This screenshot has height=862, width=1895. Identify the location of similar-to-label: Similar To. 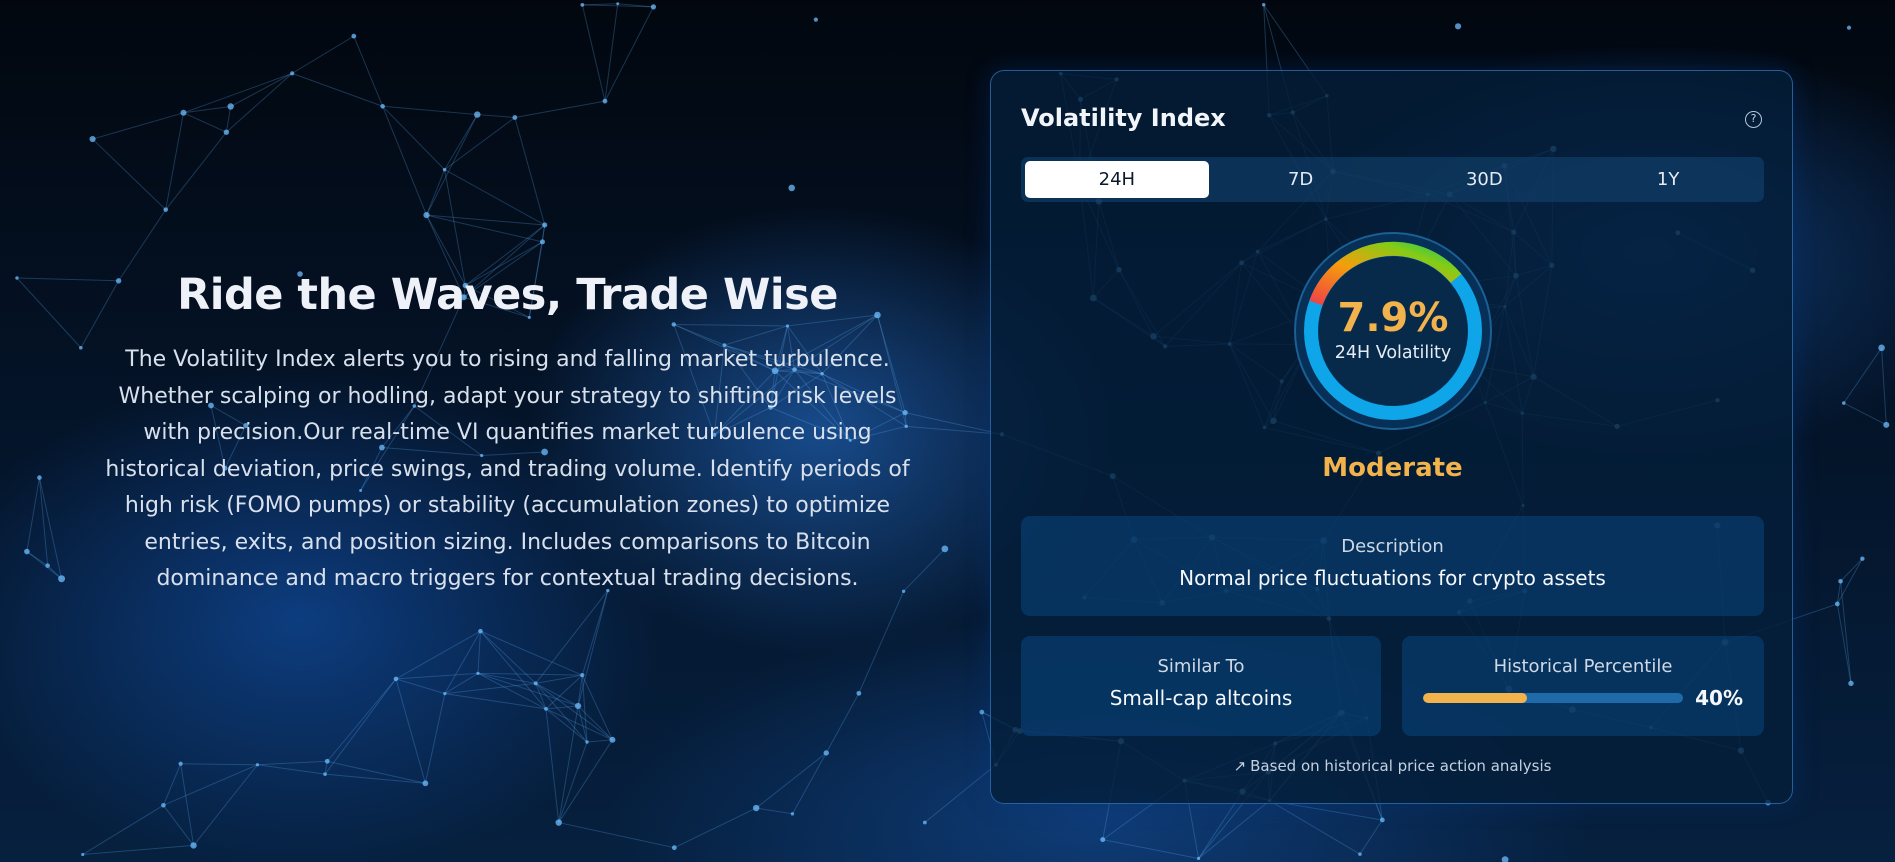
(1201, 666).